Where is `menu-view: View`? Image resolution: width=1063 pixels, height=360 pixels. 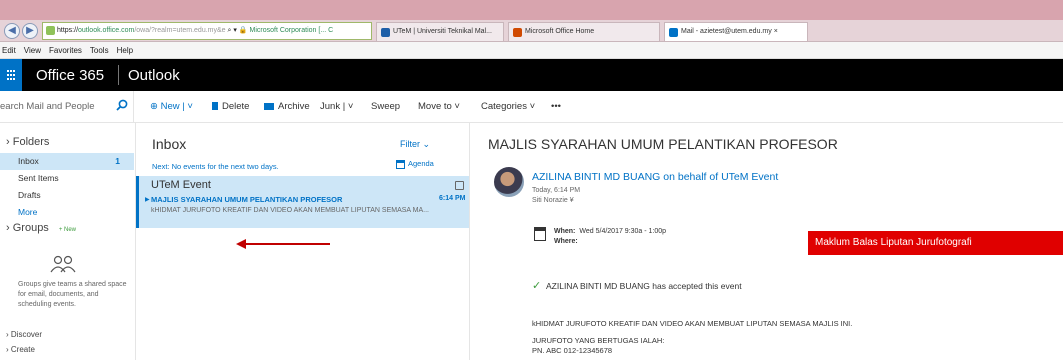
menu-view: View is located at coordinates (32, 50).